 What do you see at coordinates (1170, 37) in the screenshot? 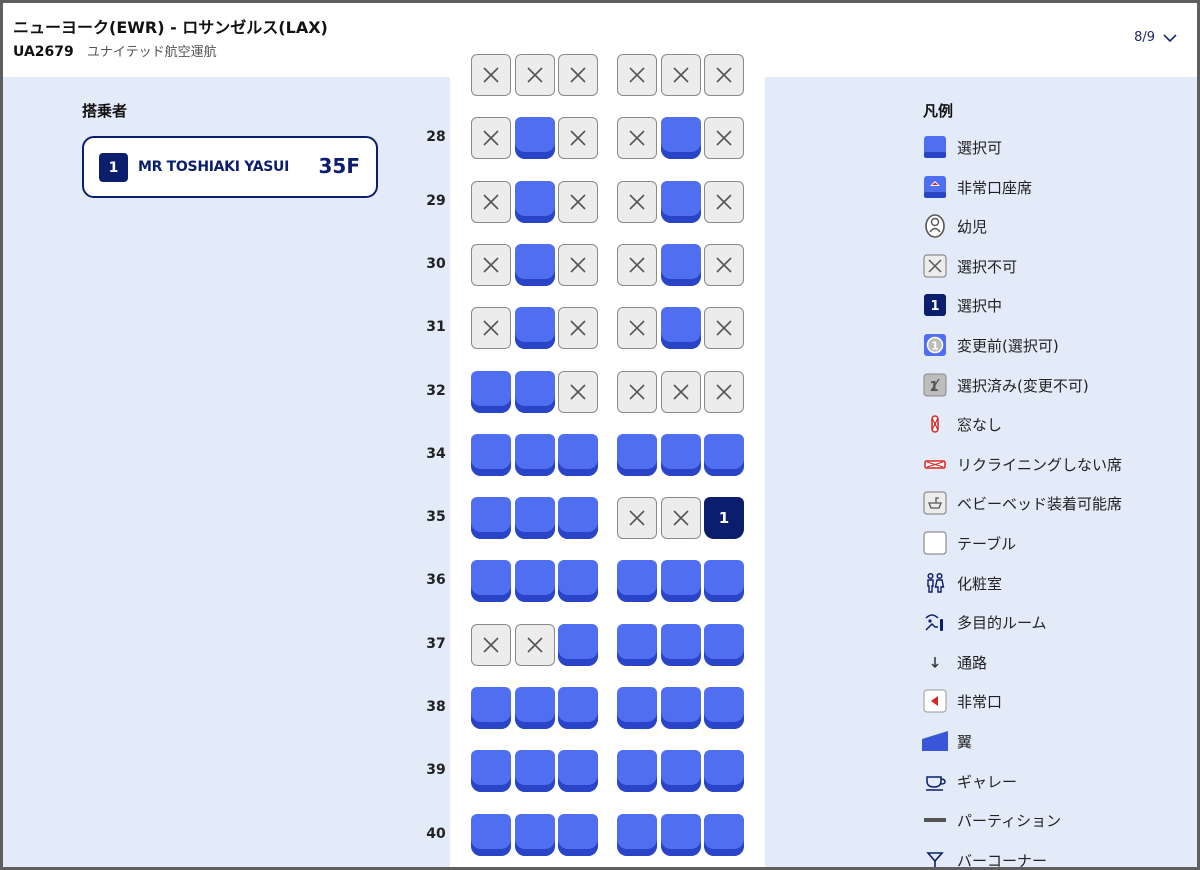
I see `chevron-down-icon` at bounding box center [1170, 37].